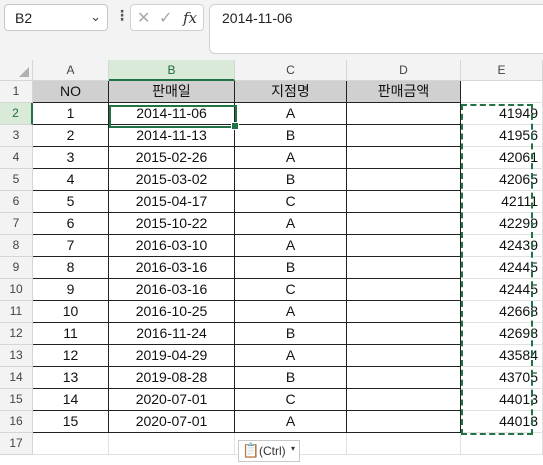 This screenshot has width=543, height=465. What do you see at coordinates (404, 400) in the screenshot?
I see `cell-D15` at bounding box center [404, 400].